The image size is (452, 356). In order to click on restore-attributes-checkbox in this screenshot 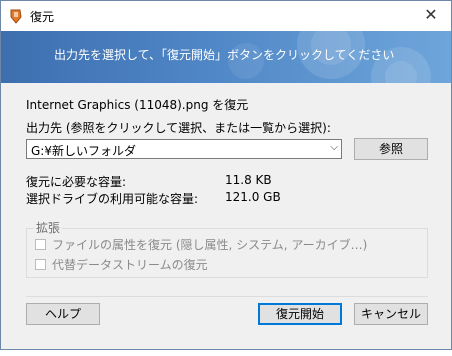, I will do `click(40, 244)`.